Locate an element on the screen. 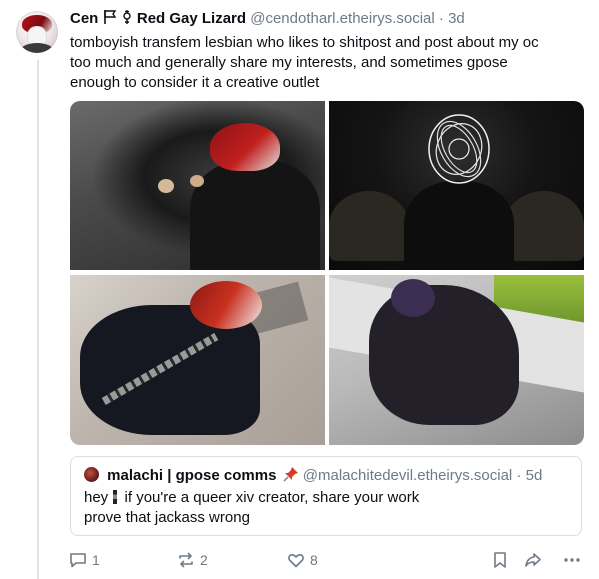 This screenshot has width=599, height=579. more-button is located at coordinates (572, 560).